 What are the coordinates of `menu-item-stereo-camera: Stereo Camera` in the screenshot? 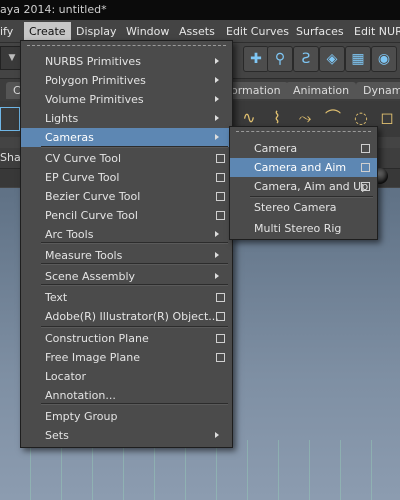 It's located at (303, 207).